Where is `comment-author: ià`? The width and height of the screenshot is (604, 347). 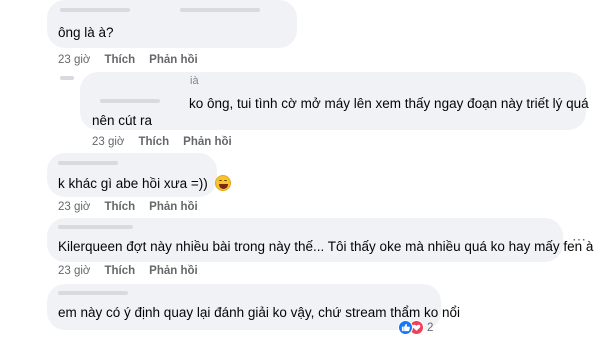
comment-author: ià is located at coordinates (194, 81).